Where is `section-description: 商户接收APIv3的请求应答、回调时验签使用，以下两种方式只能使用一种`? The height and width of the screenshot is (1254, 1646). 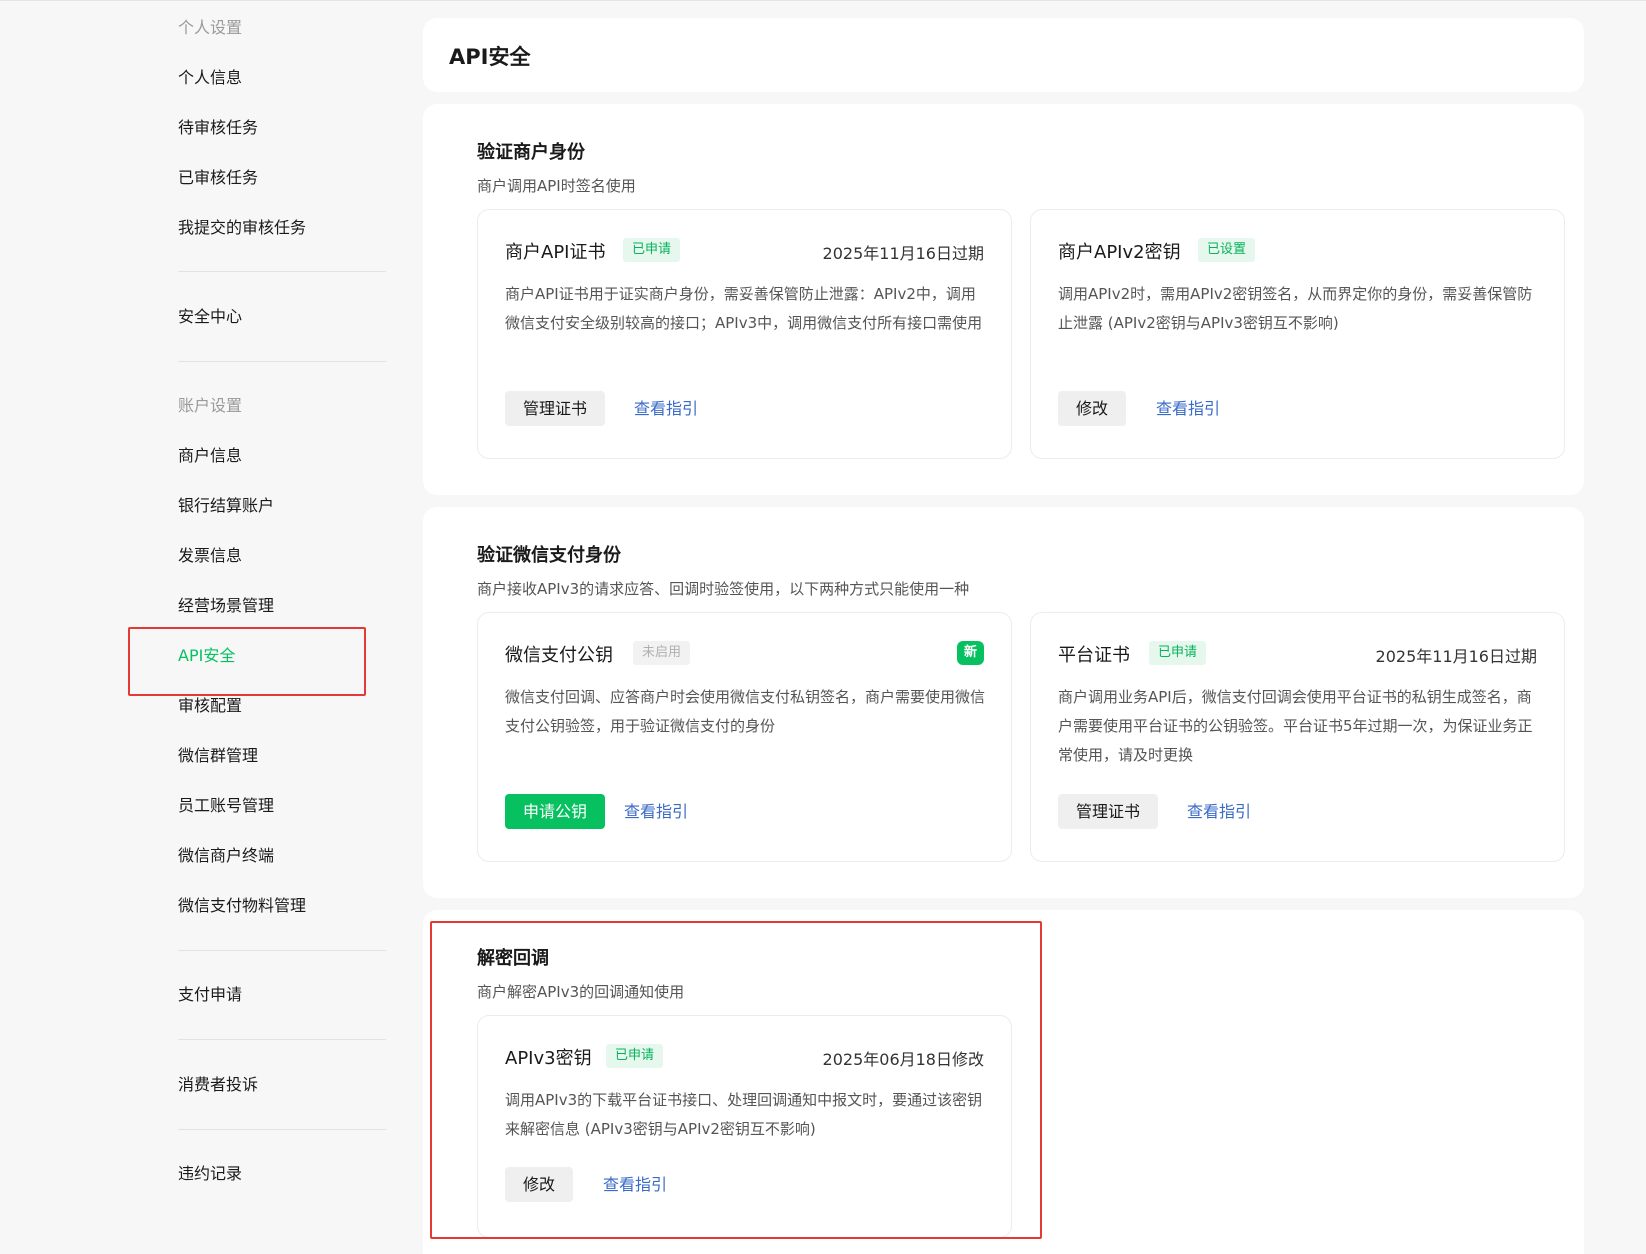
section-description: 商户接收APIv3的请求应答、回调时验签使用，以下两种方式只能使用一种 is located at coordinates (723, 589).